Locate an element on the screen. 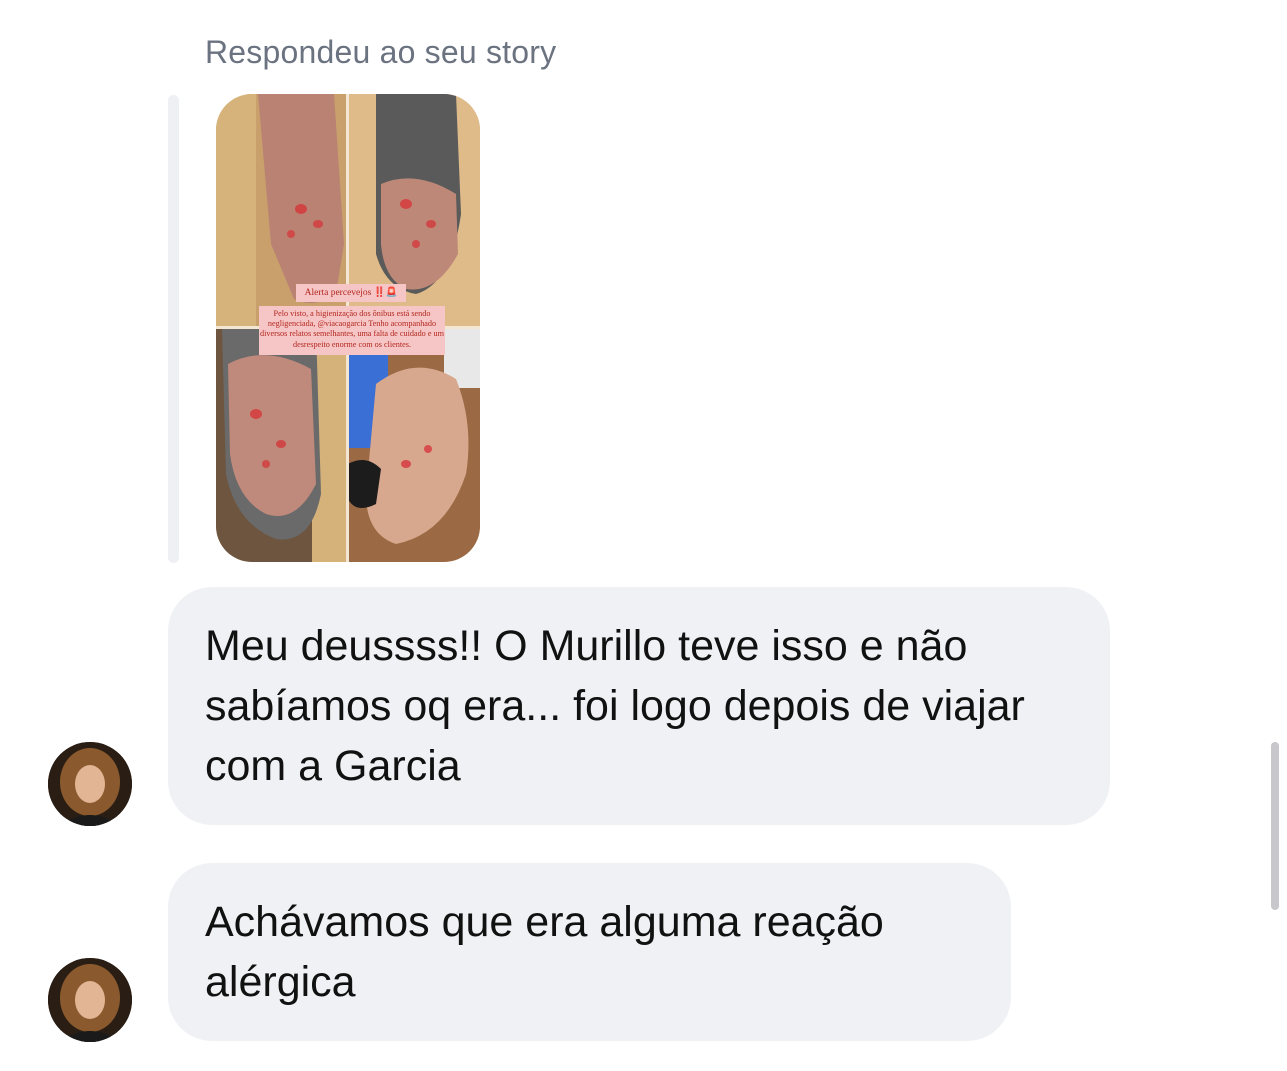 The height and width of the screenshot is (1071, 1287). quote-bar is located at coordinates (173, 329).